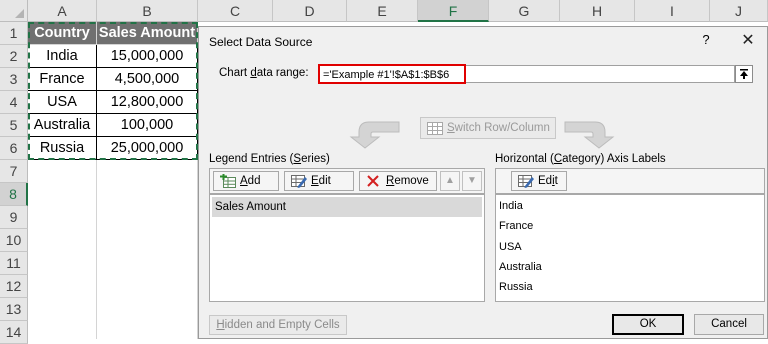 The height and width of the screenshot is (344, 768). Describe the element at coordinates (648, 324) in the screenshot. I see `ok-button: OK` at that location.